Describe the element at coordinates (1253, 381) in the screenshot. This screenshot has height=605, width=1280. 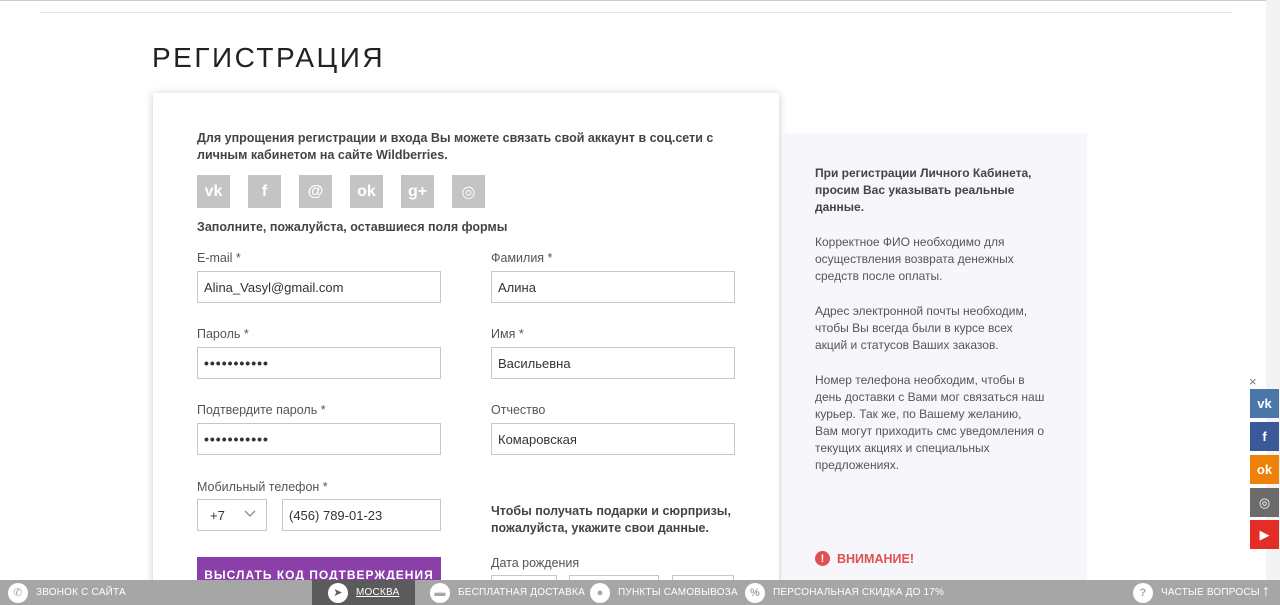
I see `share-close-icon: ×` at that location.